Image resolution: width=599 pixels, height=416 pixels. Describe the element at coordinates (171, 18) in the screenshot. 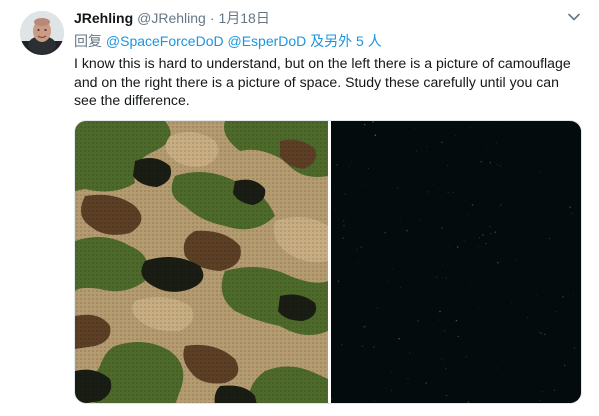

I see `user-handle: @JRehling` at that location.